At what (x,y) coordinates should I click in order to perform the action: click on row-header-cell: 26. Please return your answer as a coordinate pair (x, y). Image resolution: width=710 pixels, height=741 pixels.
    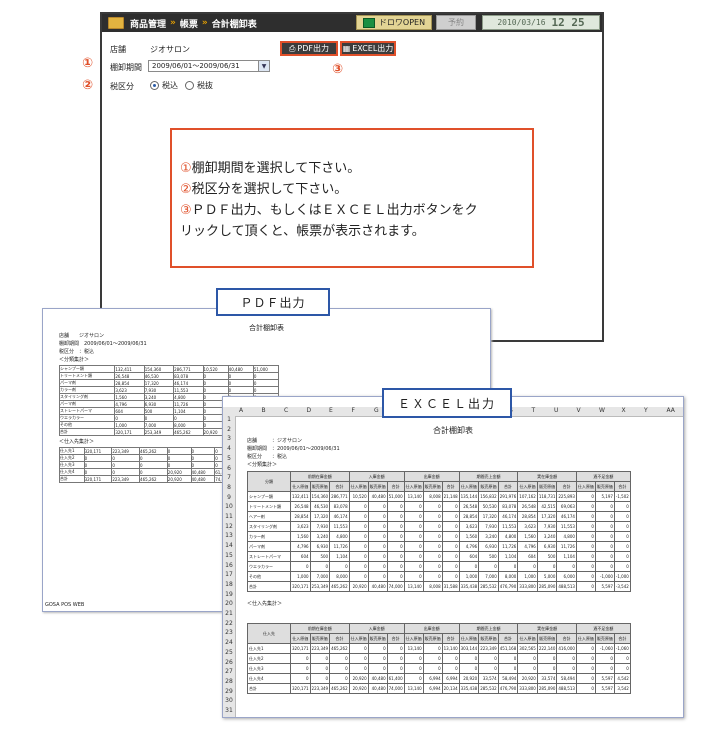
    Looking at the image, I should click on (229, 662).